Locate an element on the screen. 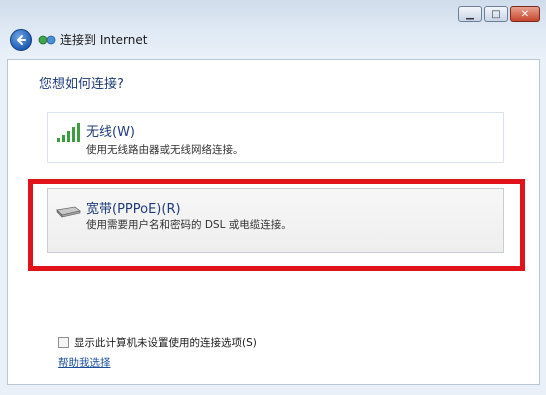 This screenshot has height=395, width=546. show-options-label: 显示此计算机未设置使用的连接选项(S) is located at coordinates (165, 343).